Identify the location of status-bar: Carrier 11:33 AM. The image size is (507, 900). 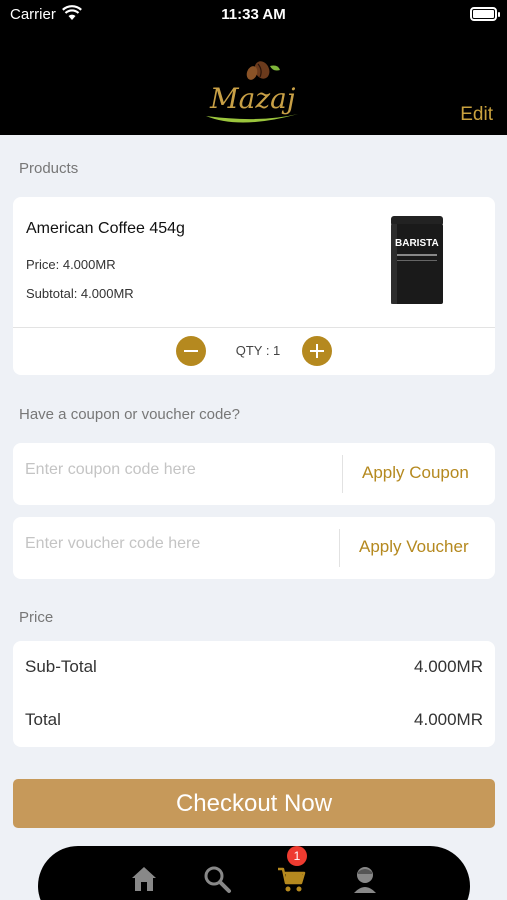
(253, 15).